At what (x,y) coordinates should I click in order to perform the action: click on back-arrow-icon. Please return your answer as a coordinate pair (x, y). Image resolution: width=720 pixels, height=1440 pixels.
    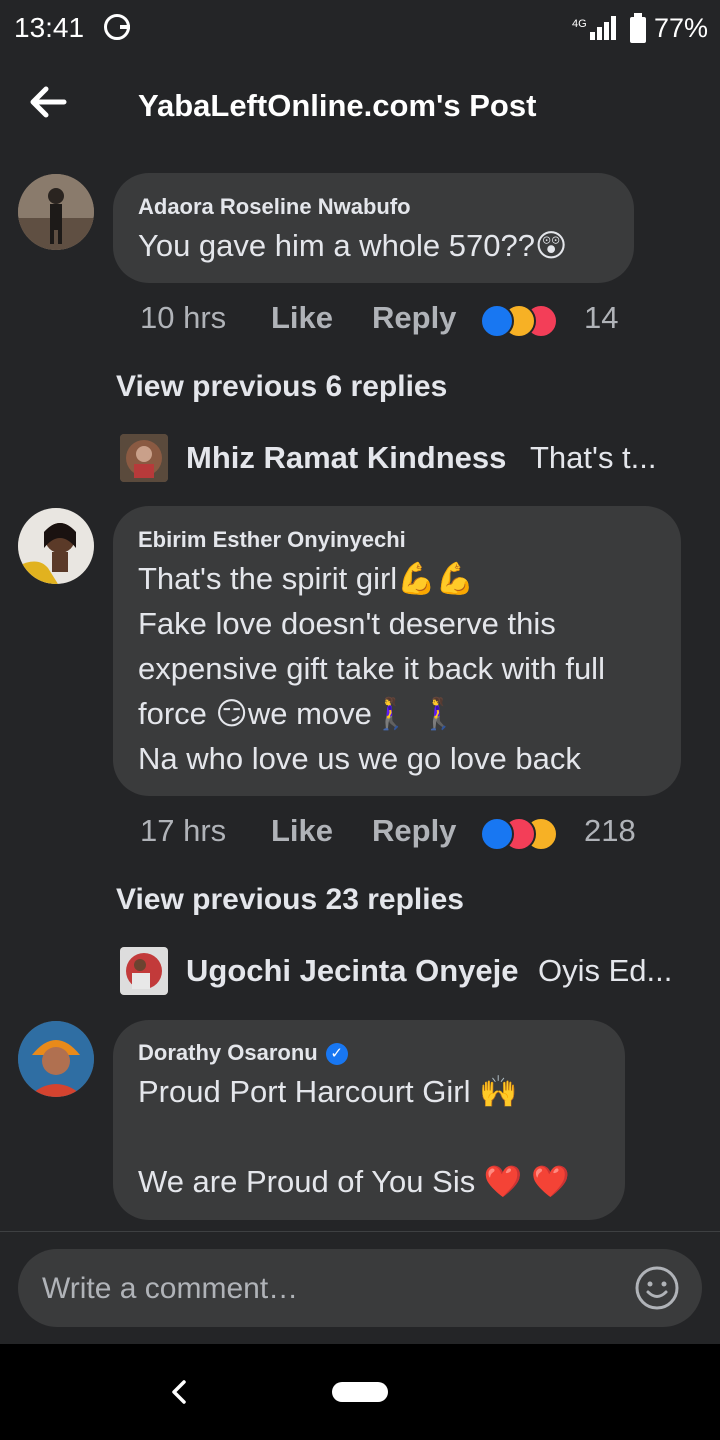
    Looking at the image, I should click on (48, 102).